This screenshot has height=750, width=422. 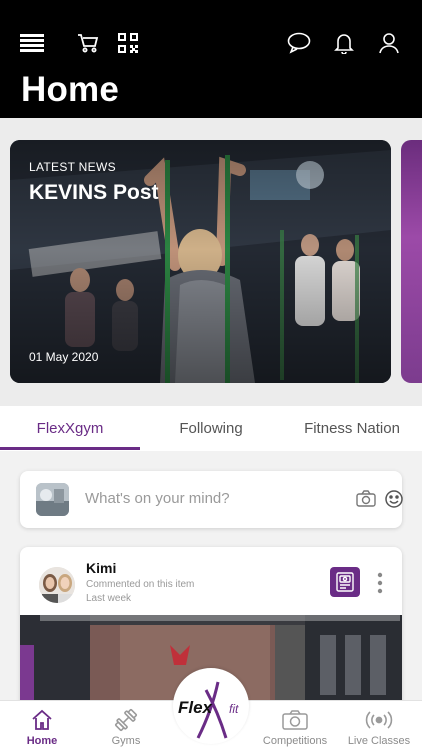 What do you see at coordinates (64, 357) in the screenshot?
I see `news-date: 01 May 2020` at bounding box center [64, 357].